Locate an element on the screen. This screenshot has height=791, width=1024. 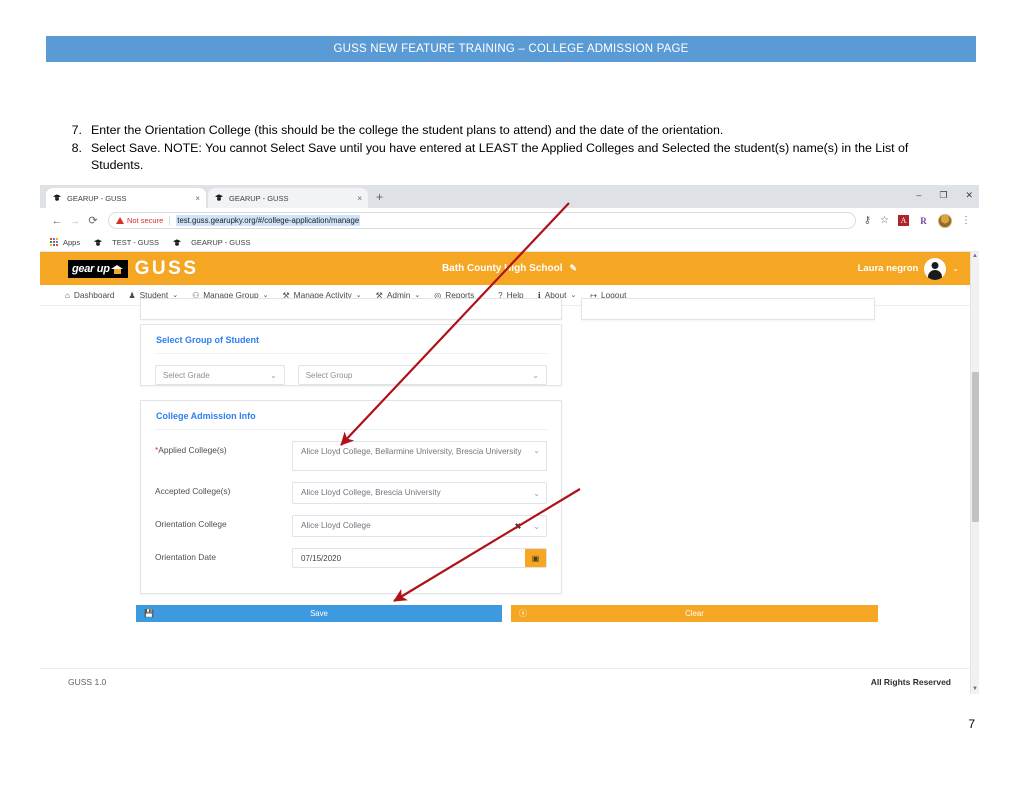
save-button: 💾 Save is located at coordinates (319, 613).